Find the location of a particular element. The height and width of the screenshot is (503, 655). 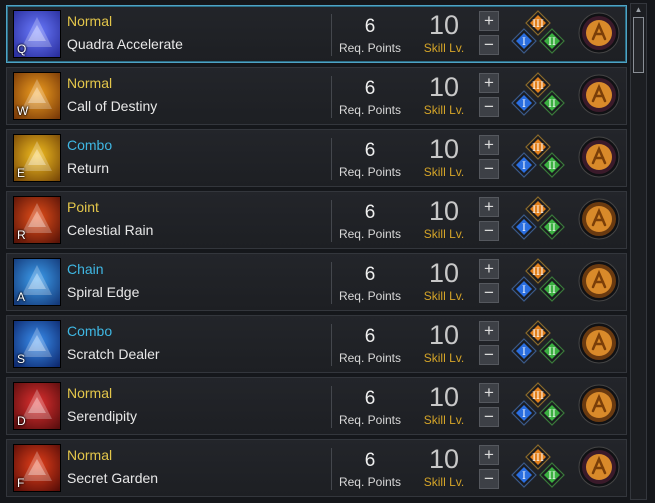

return-icon: E is located at coordinates (37, 158).